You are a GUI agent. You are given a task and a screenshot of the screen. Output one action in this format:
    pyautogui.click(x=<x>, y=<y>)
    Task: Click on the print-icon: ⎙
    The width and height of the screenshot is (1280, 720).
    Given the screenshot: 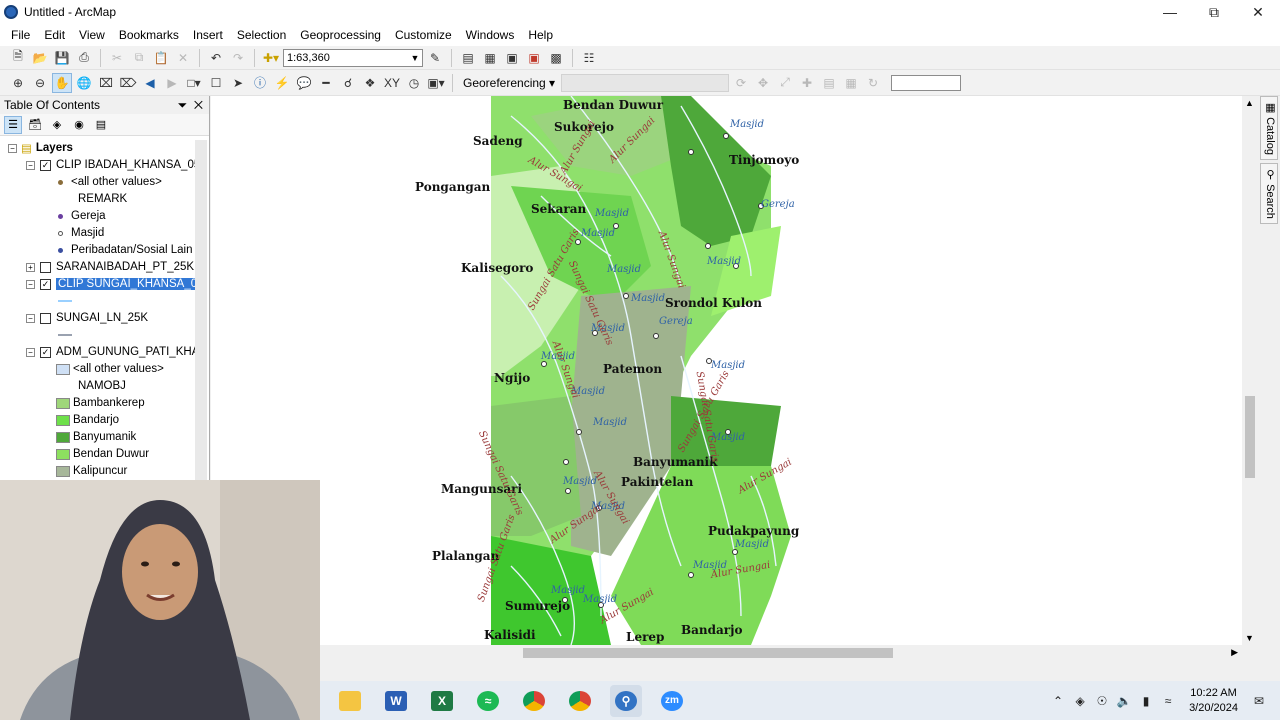 What is the action you would take?
    pyautogui.click(x=84, y=58)
    